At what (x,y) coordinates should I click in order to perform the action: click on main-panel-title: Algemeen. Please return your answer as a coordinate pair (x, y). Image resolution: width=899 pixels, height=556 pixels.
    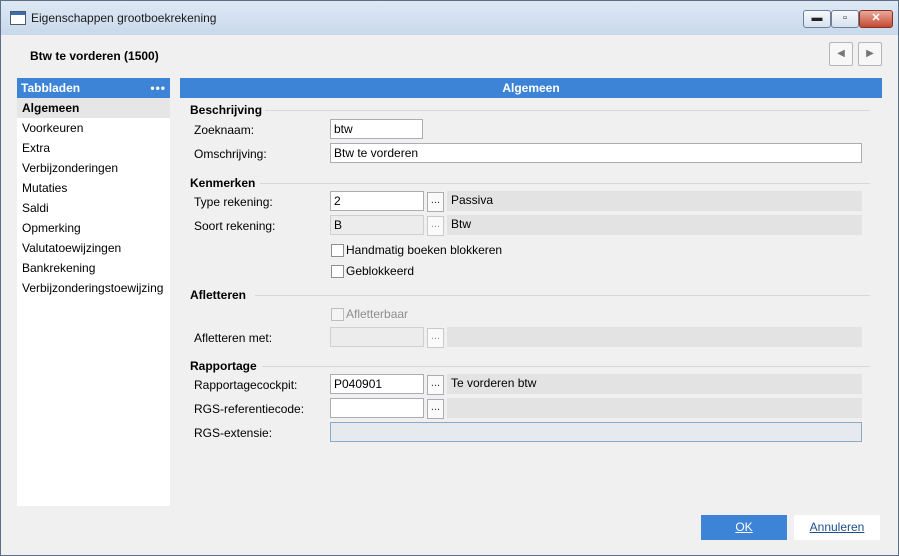
    Looking at the image, I should click on (531, 88).